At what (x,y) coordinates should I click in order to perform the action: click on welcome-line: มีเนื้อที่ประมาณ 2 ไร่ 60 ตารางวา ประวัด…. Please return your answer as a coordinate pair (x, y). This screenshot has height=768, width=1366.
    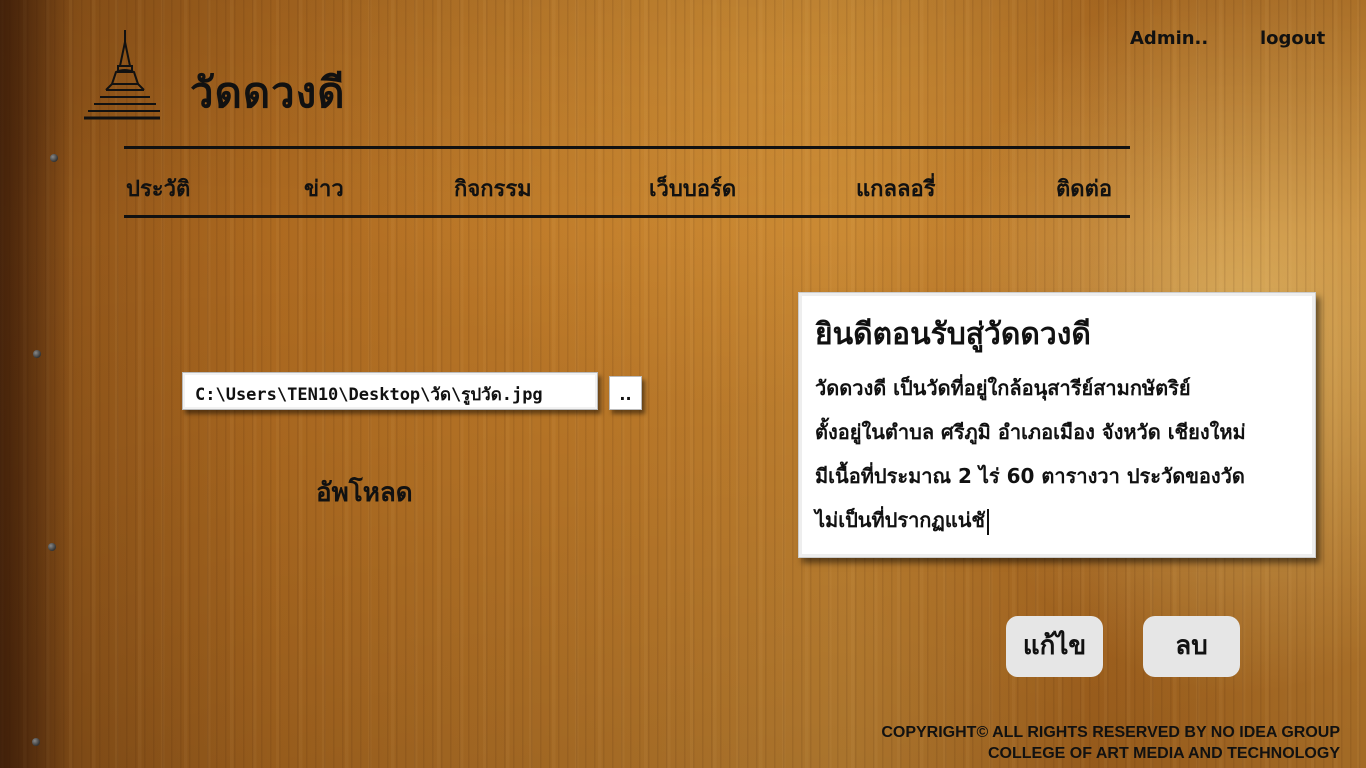
    Looking at the image, I should click on (1030, 476).